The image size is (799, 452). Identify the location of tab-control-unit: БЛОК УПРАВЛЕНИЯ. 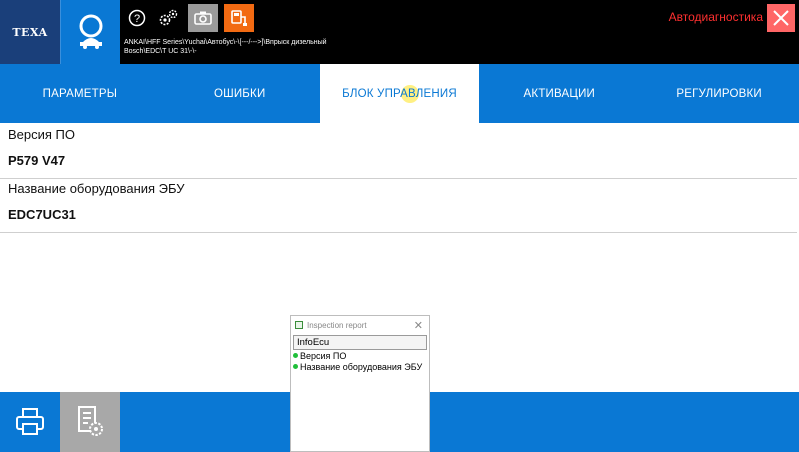
(399, 93).